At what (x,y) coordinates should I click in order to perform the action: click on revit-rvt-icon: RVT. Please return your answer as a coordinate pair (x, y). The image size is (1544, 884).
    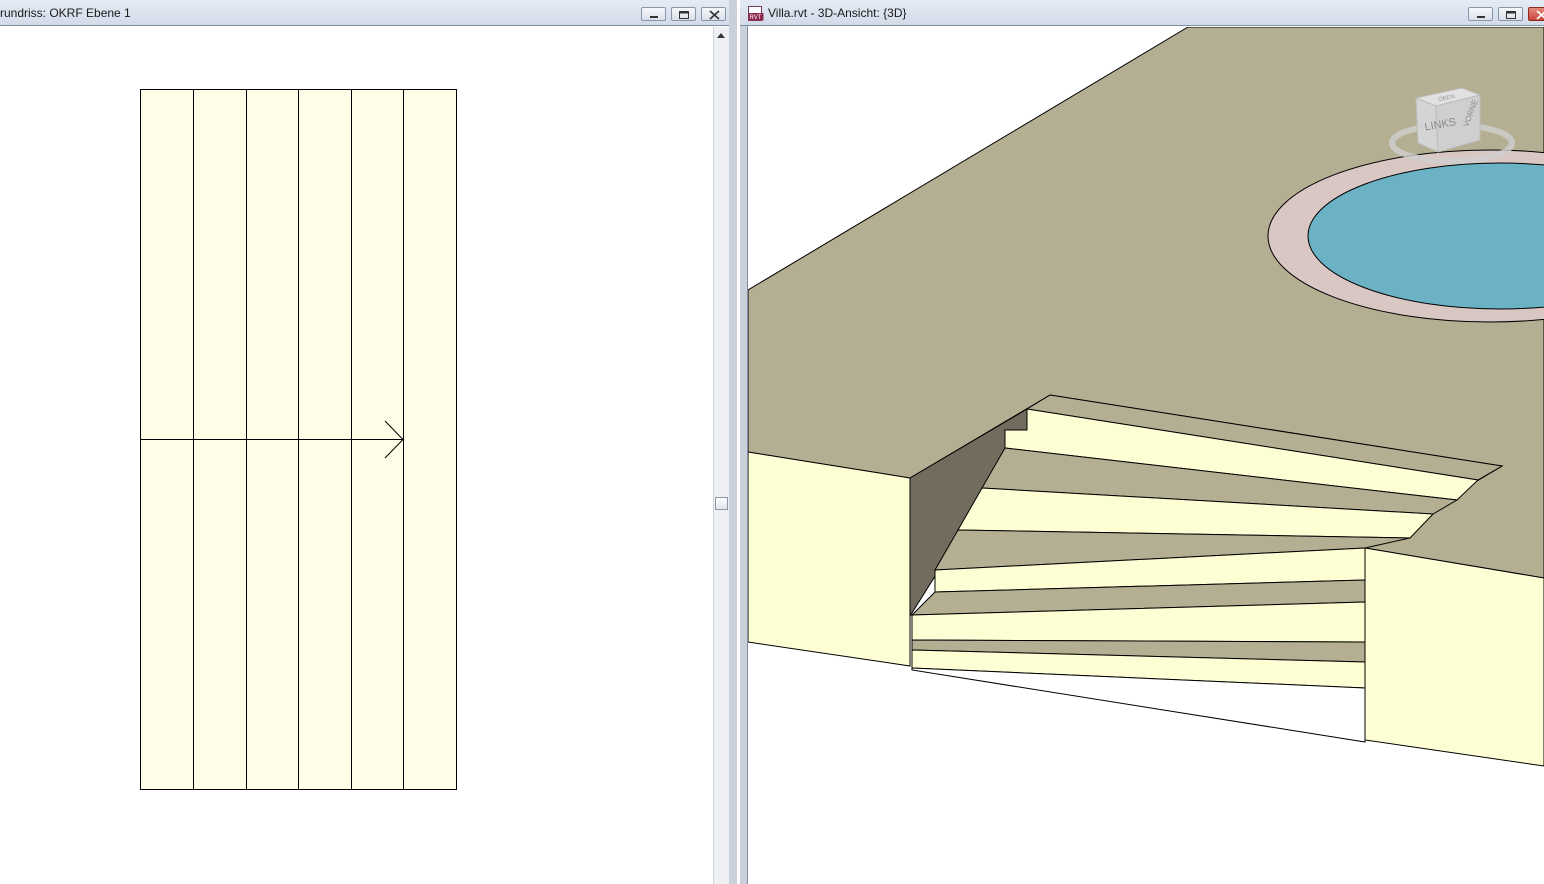
    Looking at the image, I should click on (756, 13).